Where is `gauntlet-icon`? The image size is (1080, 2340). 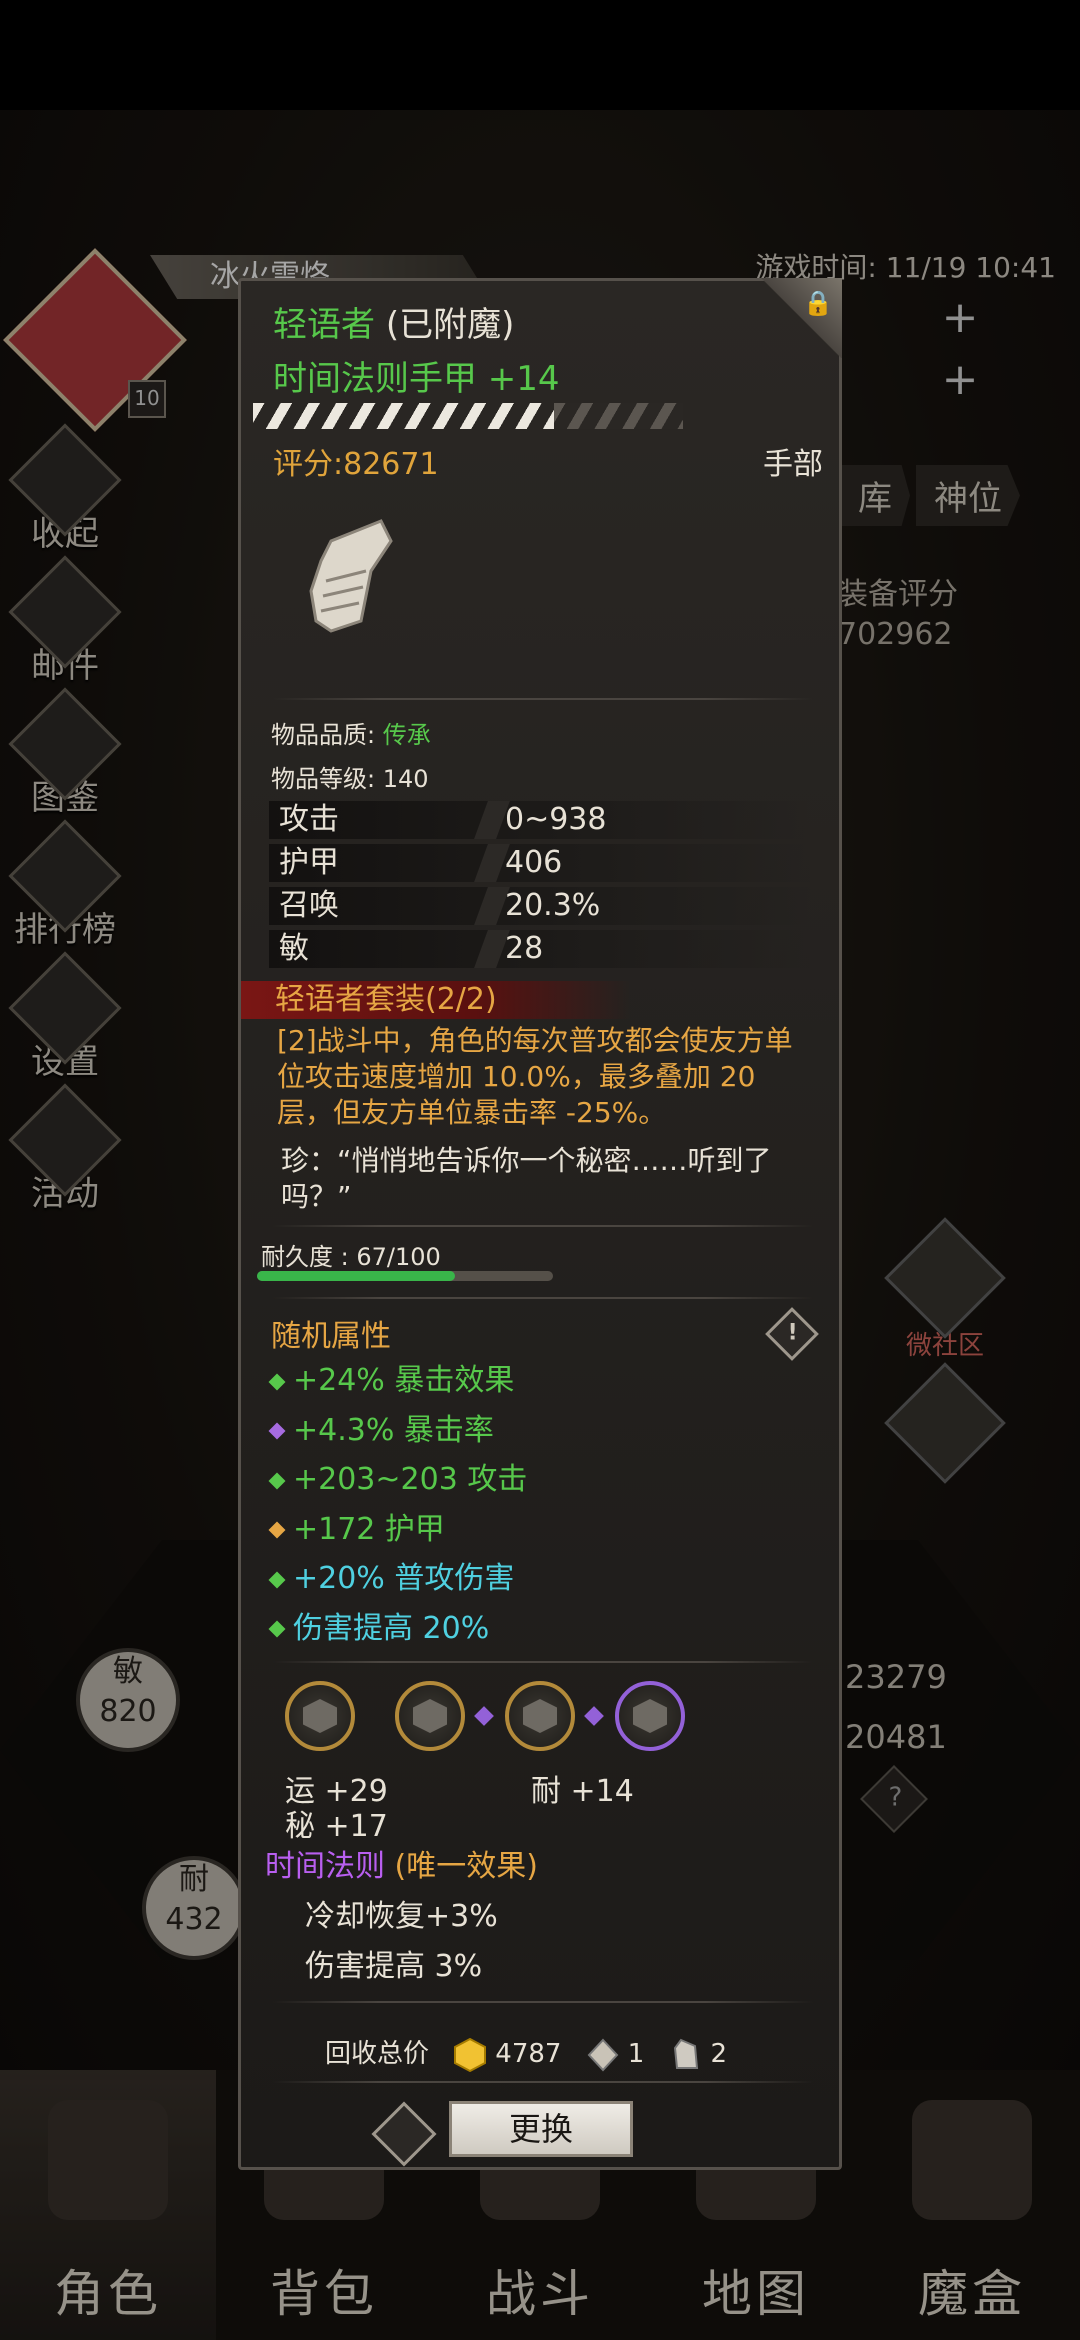 gauntlet-icon is located at coordinates (351, 576).